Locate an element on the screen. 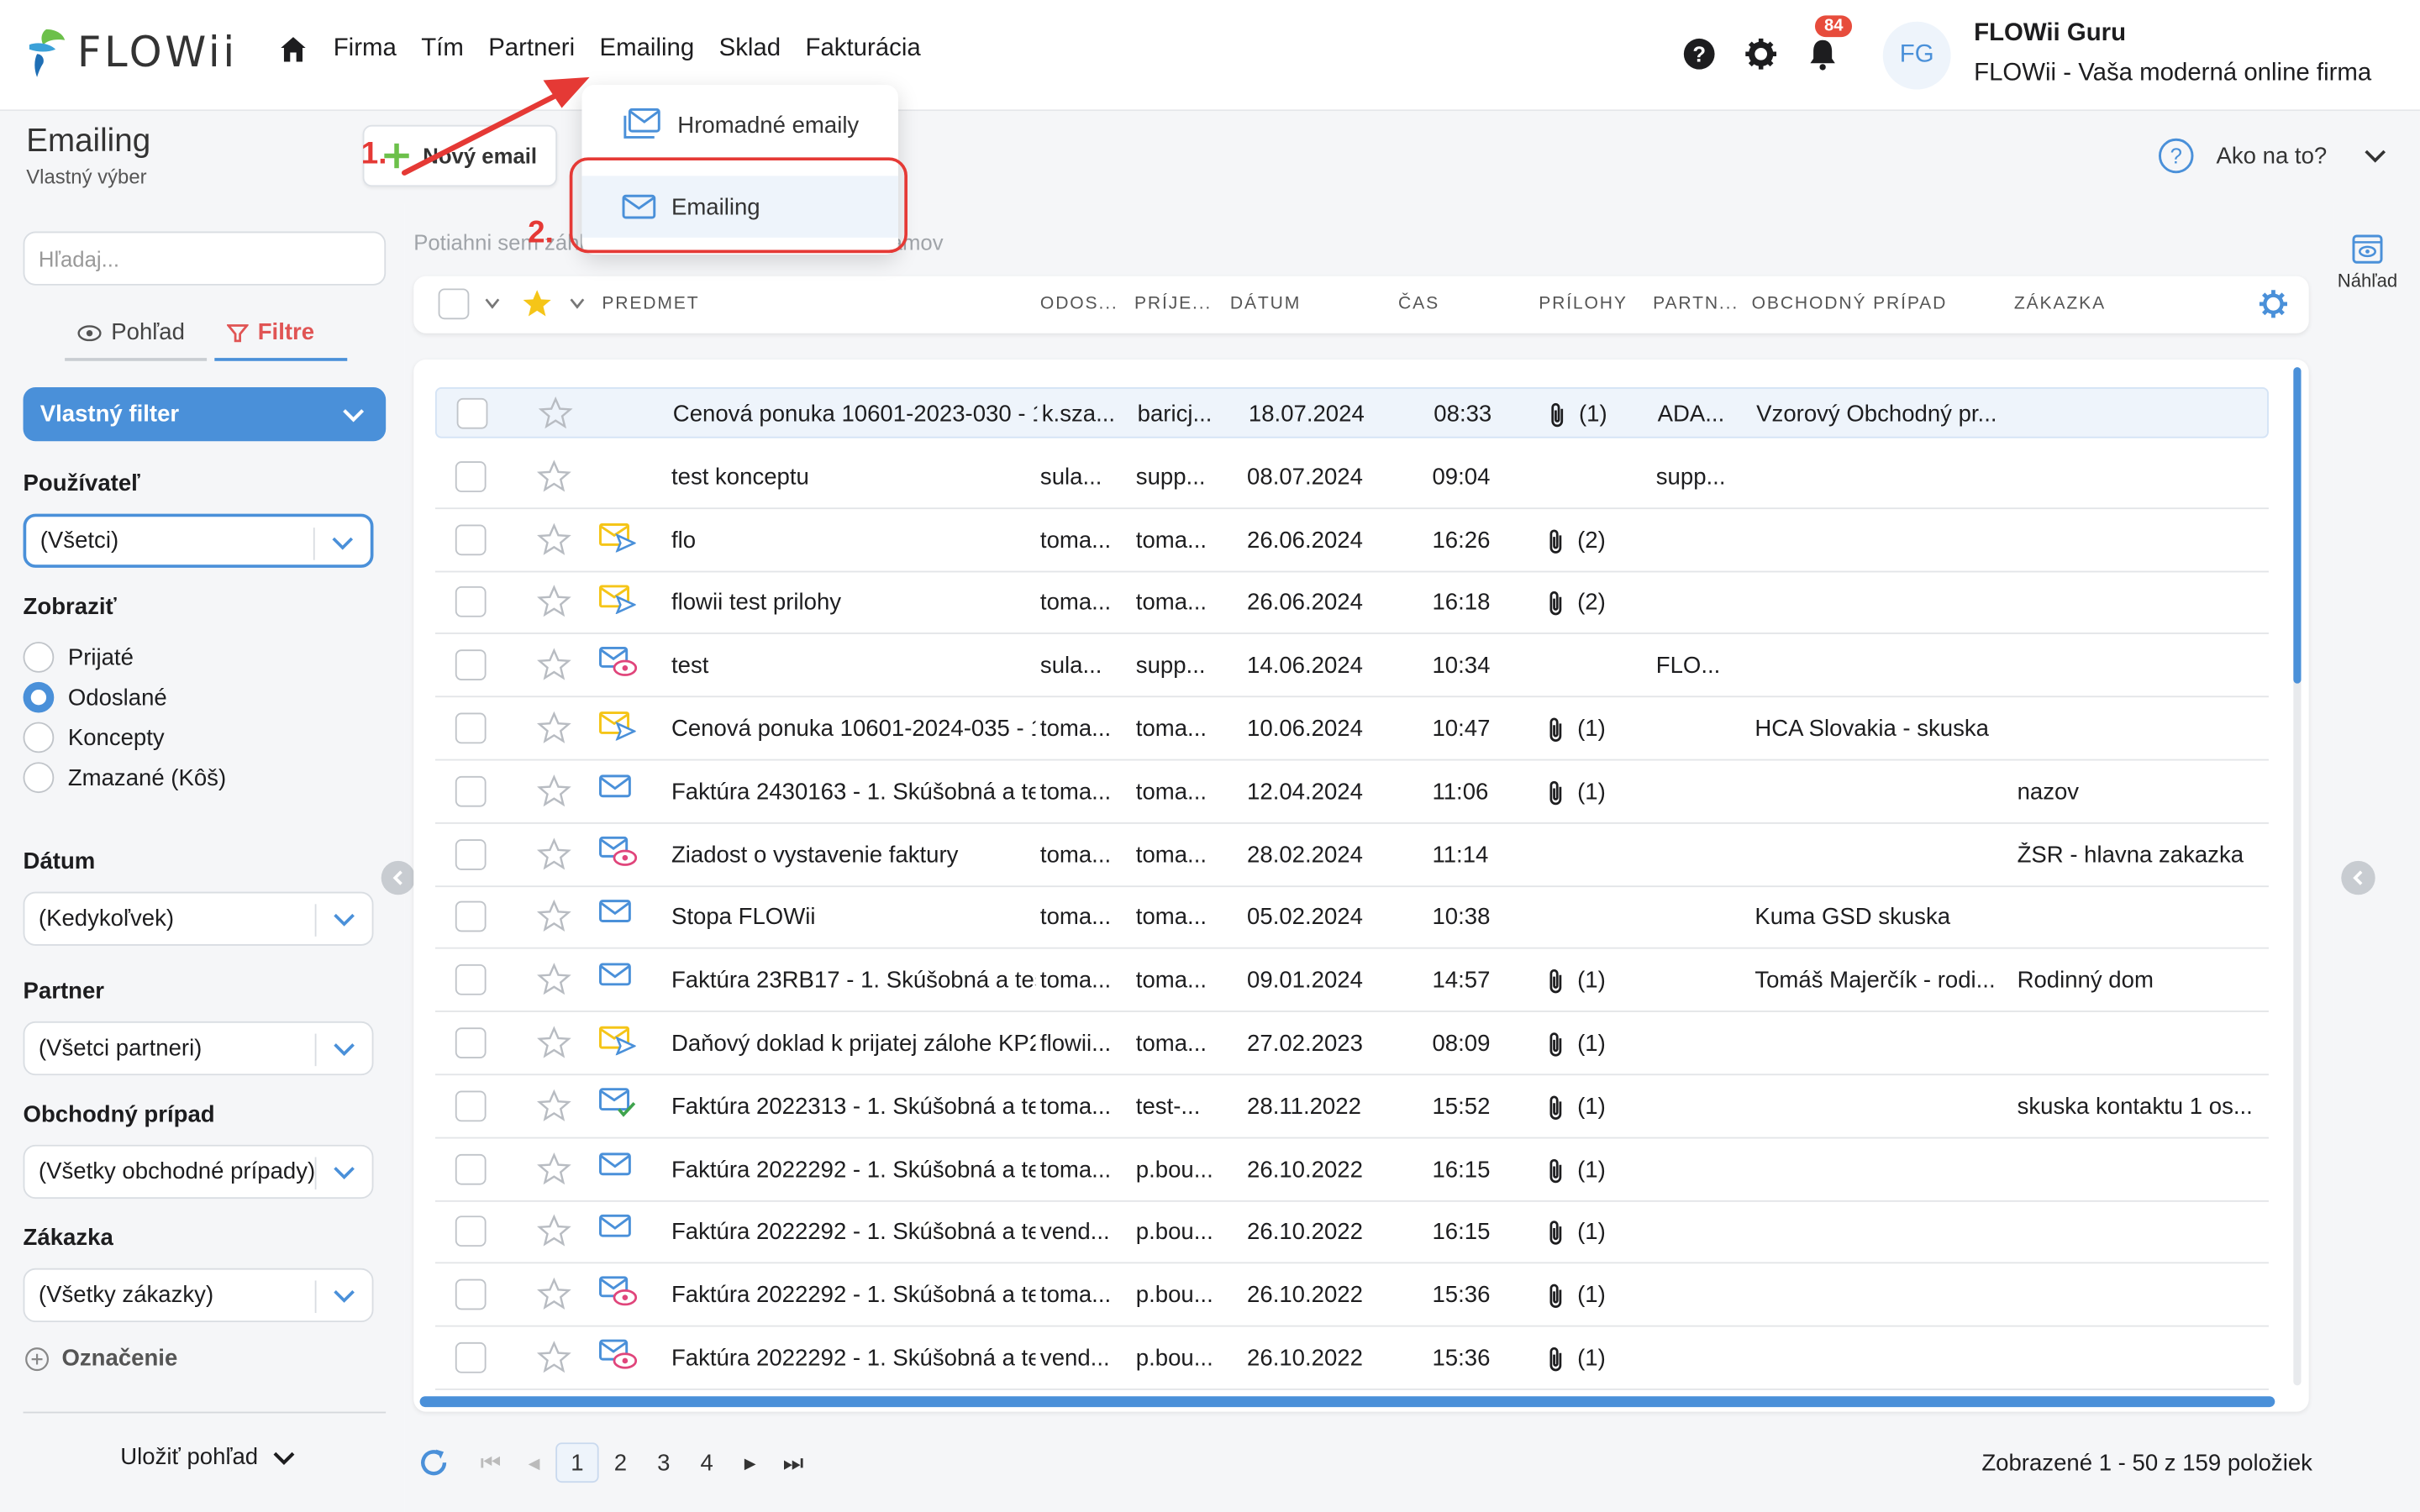  step-2-label: 2. is located at coordinates (541, 233).